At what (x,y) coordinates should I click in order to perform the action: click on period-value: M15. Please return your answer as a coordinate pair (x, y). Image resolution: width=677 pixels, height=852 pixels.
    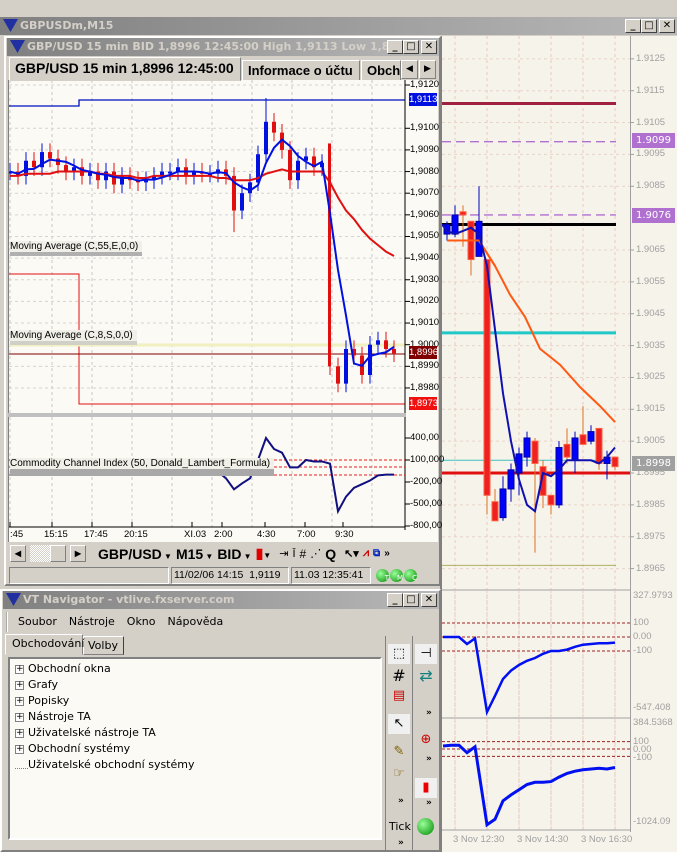
    Looking at the image, I should click on (189, 553).